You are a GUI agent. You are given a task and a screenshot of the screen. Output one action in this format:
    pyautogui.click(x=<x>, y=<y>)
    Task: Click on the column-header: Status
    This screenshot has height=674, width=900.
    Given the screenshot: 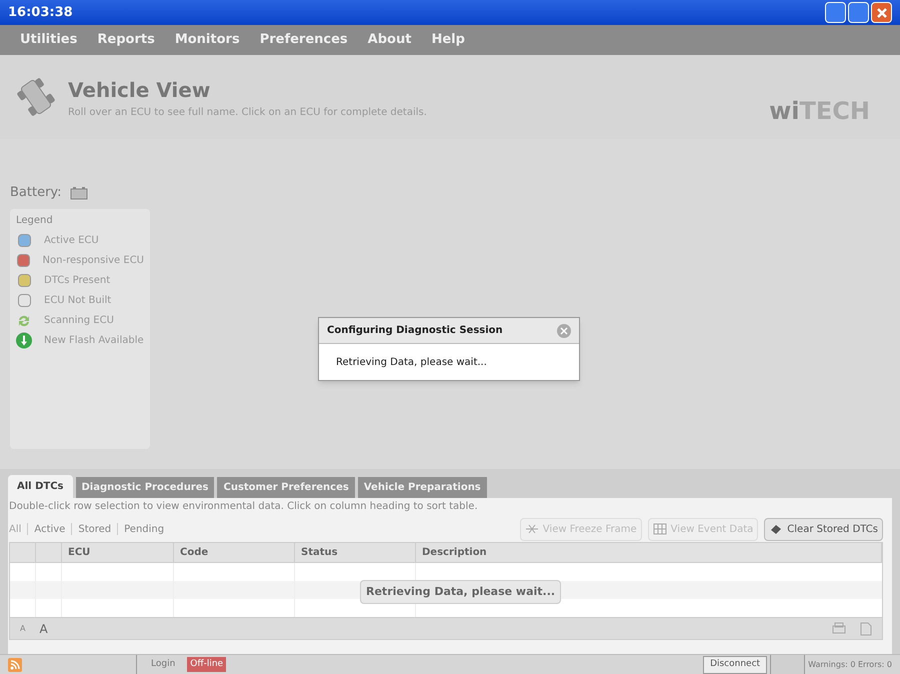 What is the action you would take?
    pyautogui.click(x=355, y=552)
    